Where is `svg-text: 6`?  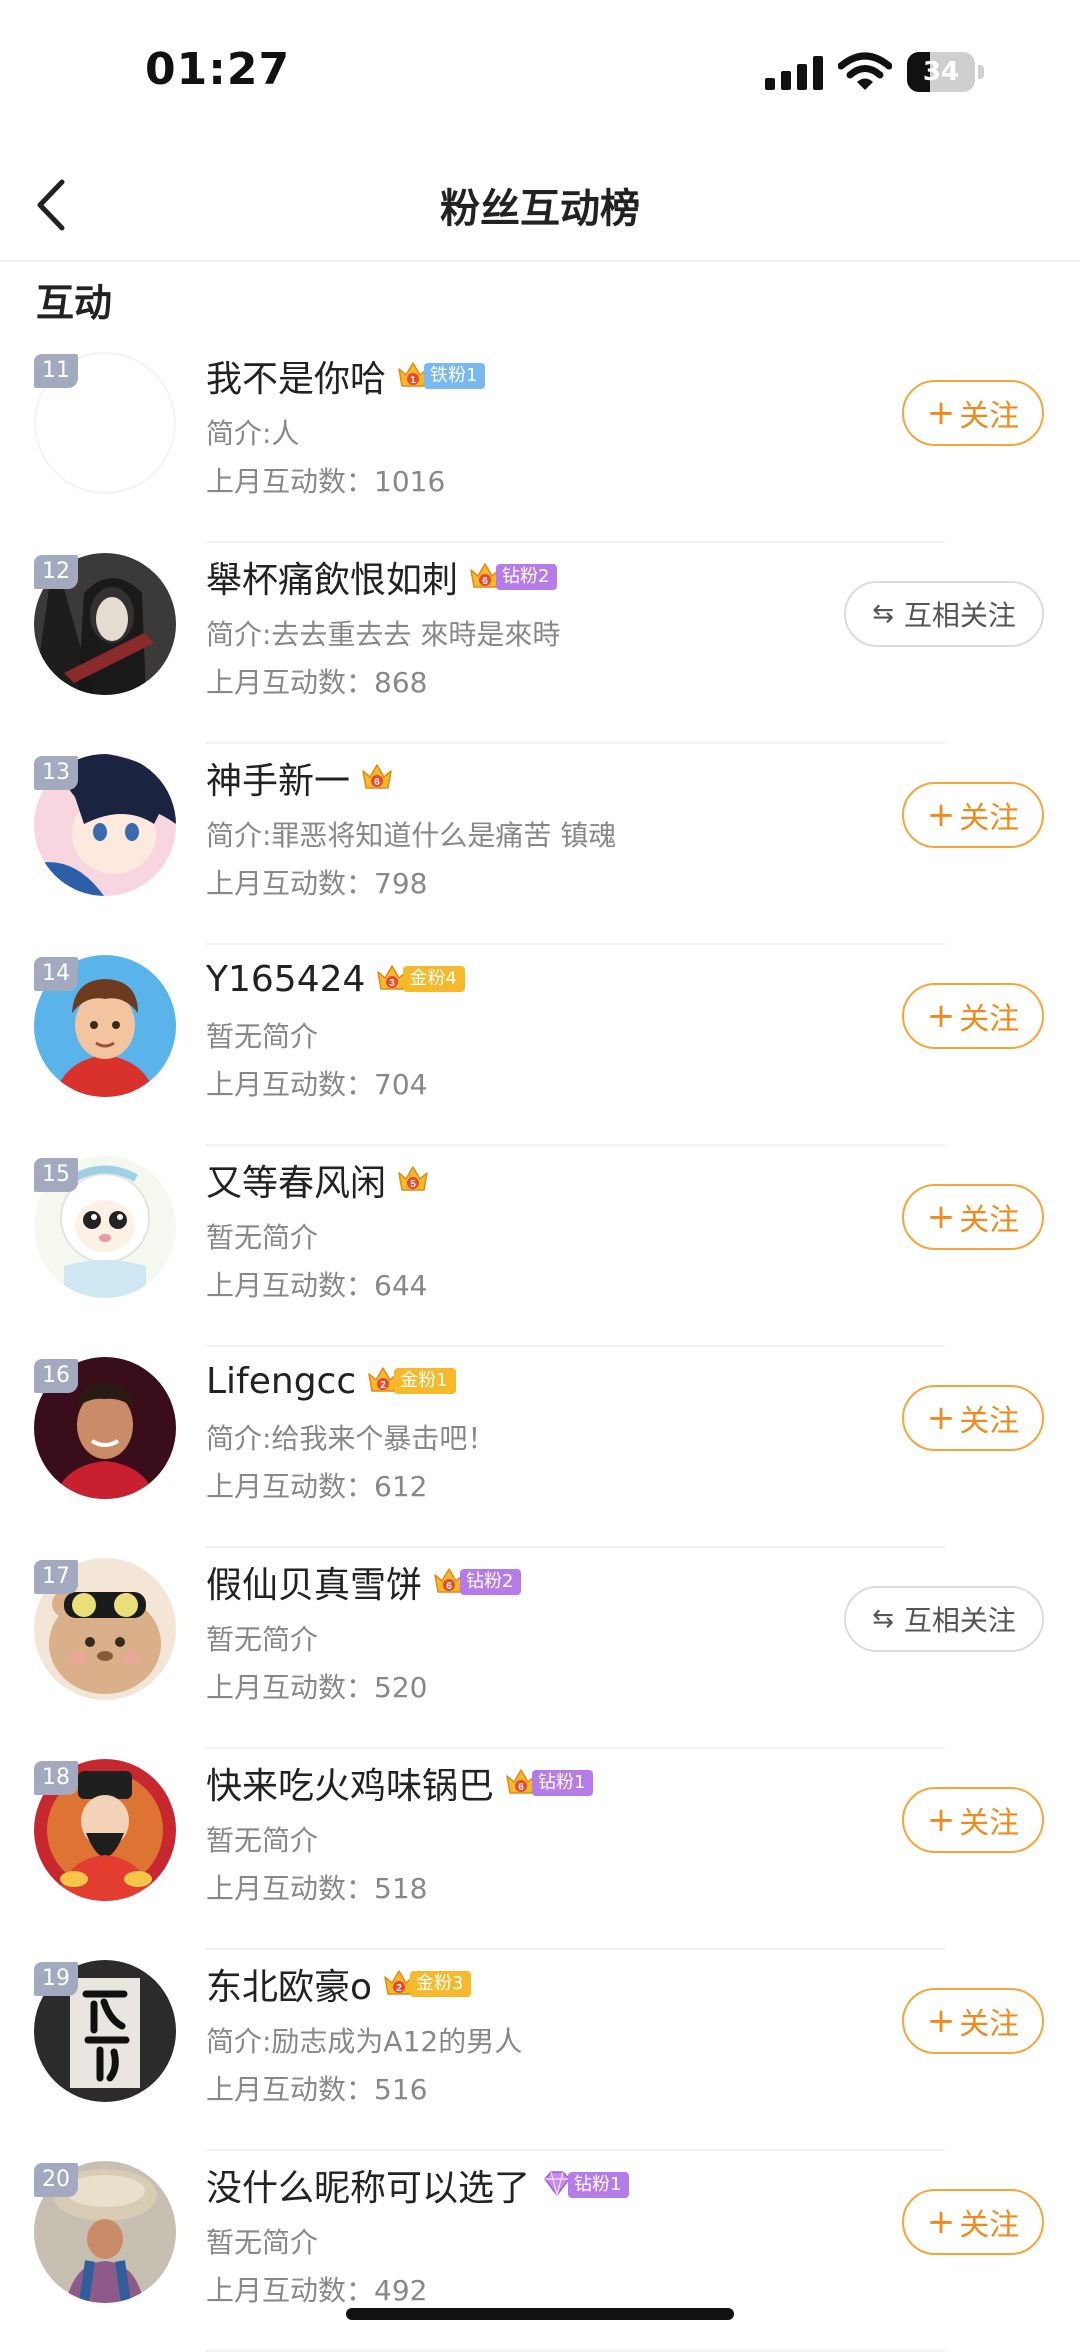
svg-text: 6 is located at coordinates (521, 1787).